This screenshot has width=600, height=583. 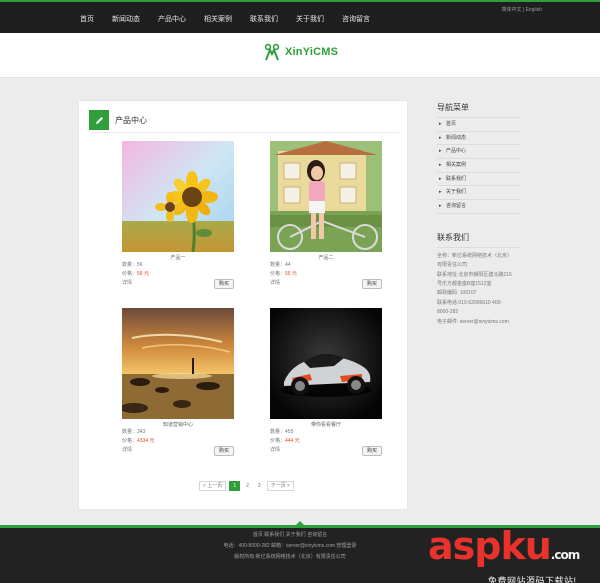 I want to click on sidebar-item-products: 产品中心, so click(x=479, y=152).